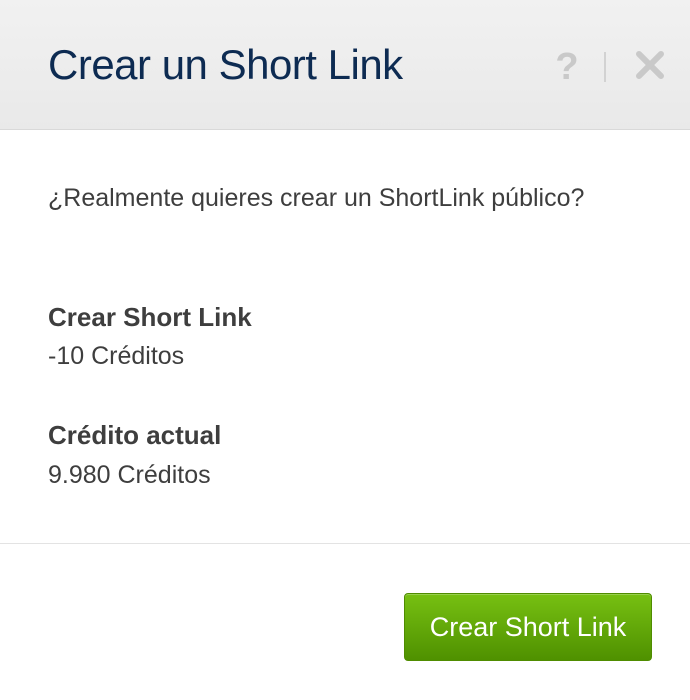  I want to click on header-divider, so click(605, 67).